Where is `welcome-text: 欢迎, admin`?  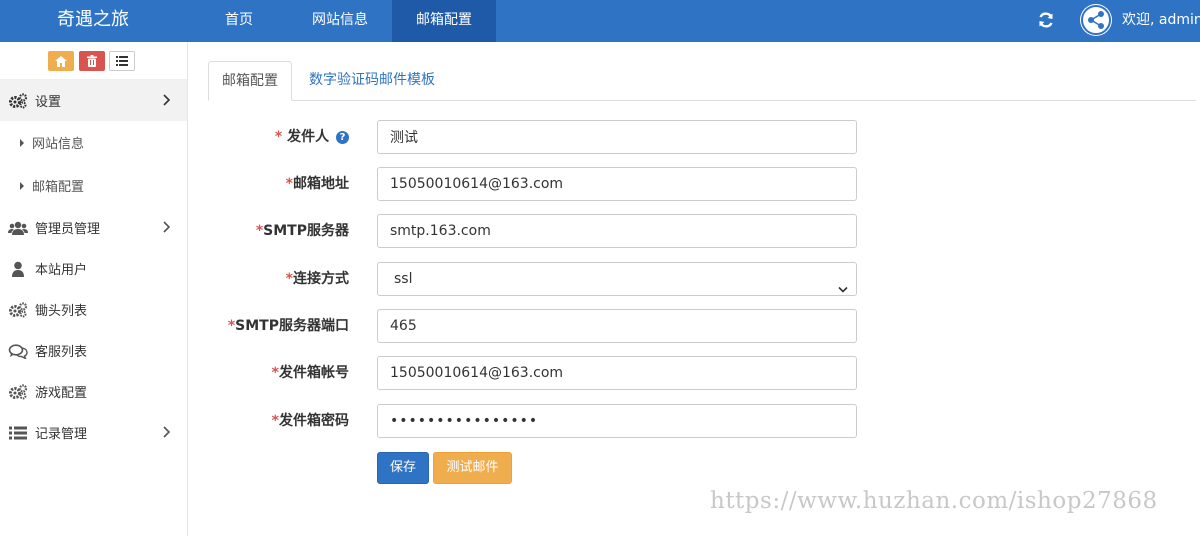 welcome-text: 欢迎, admin is located at coordinates (1161, 20).